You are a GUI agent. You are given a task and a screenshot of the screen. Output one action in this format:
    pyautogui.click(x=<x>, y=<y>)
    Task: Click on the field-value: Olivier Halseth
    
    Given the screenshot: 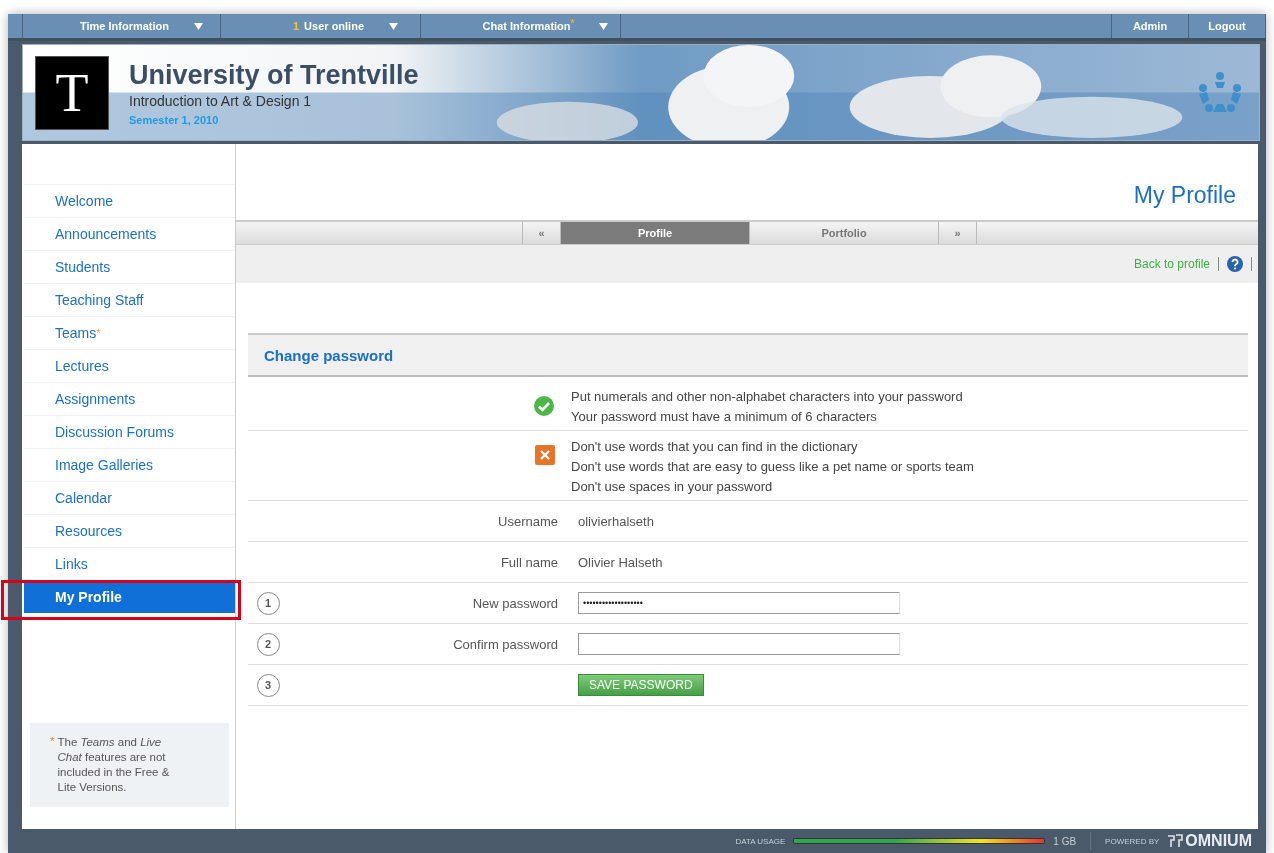 What is the action you would take?
    pyautogui.click(x=620, y=562)
    